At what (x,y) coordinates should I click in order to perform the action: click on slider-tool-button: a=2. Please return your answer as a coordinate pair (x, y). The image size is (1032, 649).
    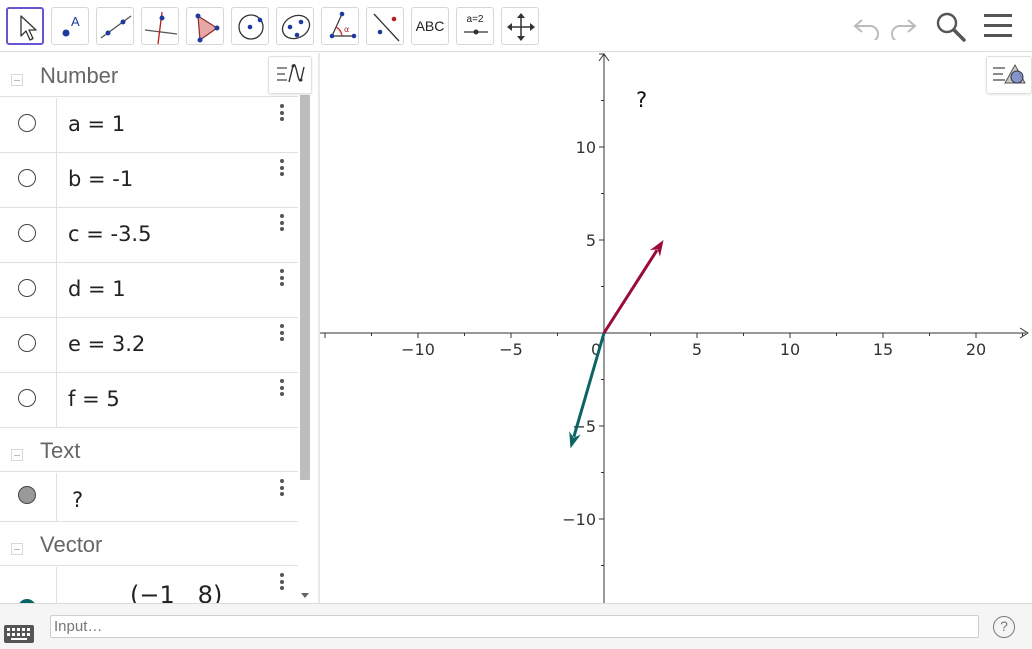
    Looking at the image, I should click on (475, 26).